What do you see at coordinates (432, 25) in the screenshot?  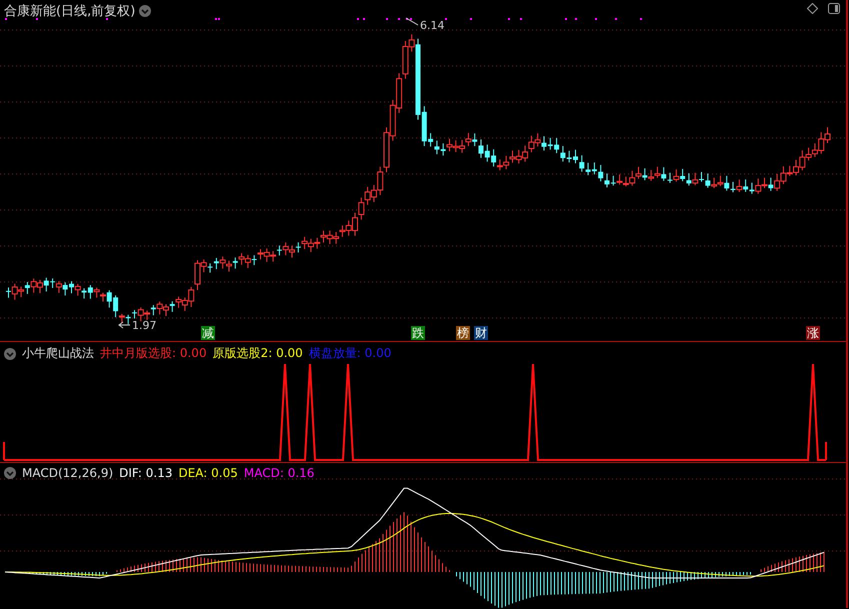 I see `price-label: 6.14` at bounding box center [432, 25].